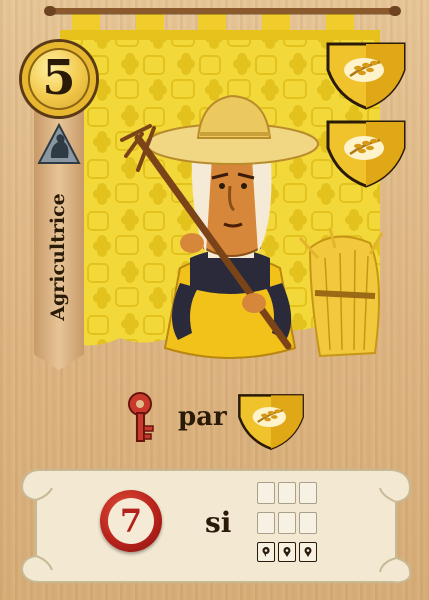  I want to click on cost-value: 5, so click(59, 78).